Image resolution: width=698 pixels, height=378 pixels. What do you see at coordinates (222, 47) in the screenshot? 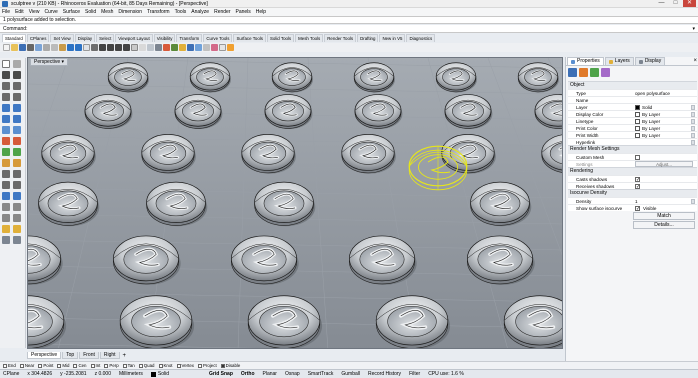
I see `options-icon` at bounding box center [222, 47].